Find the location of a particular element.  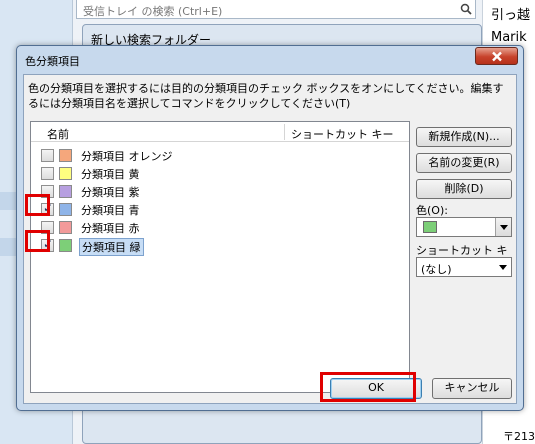

category-row-red: 分類項目 赤 is located at coordinates (220, 227).